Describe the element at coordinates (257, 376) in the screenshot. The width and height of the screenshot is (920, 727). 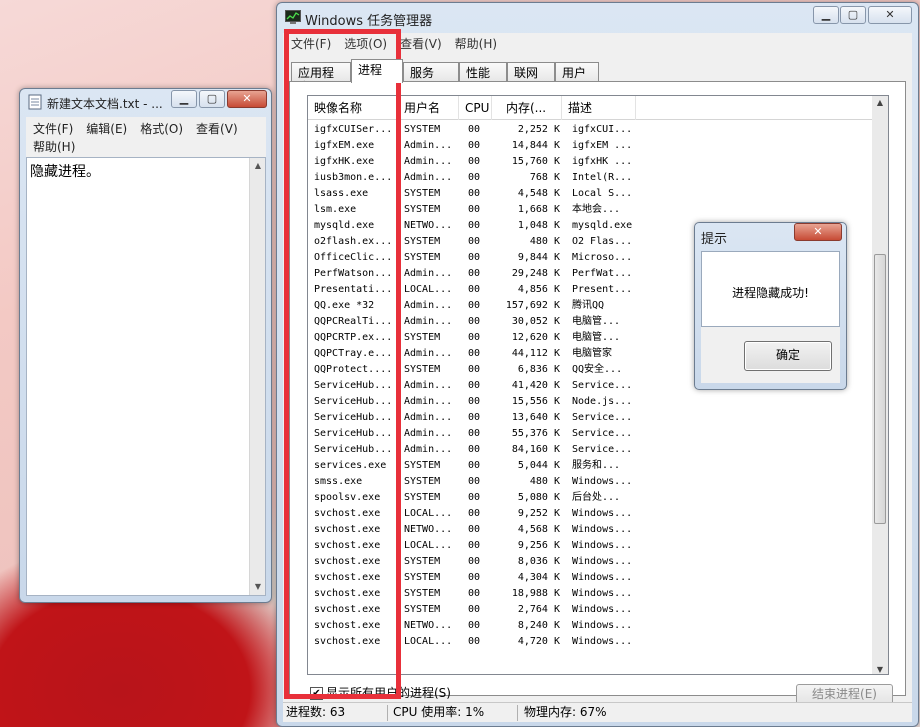
I see `notepad-scrollbar: ▲ ▼` at that location.